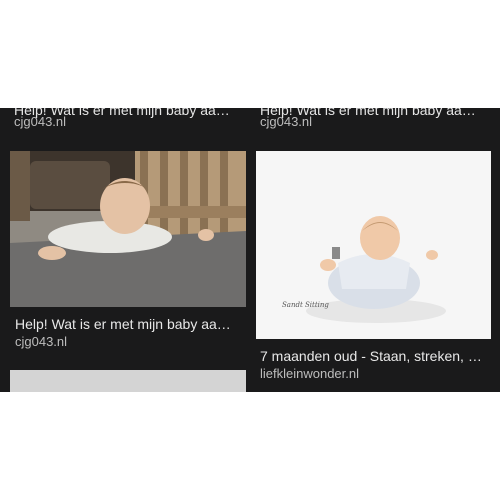 The height and width of the screenshot is (500, 500). I want to click on result-source: liefkleinwonder.nl, so click(309, 373).